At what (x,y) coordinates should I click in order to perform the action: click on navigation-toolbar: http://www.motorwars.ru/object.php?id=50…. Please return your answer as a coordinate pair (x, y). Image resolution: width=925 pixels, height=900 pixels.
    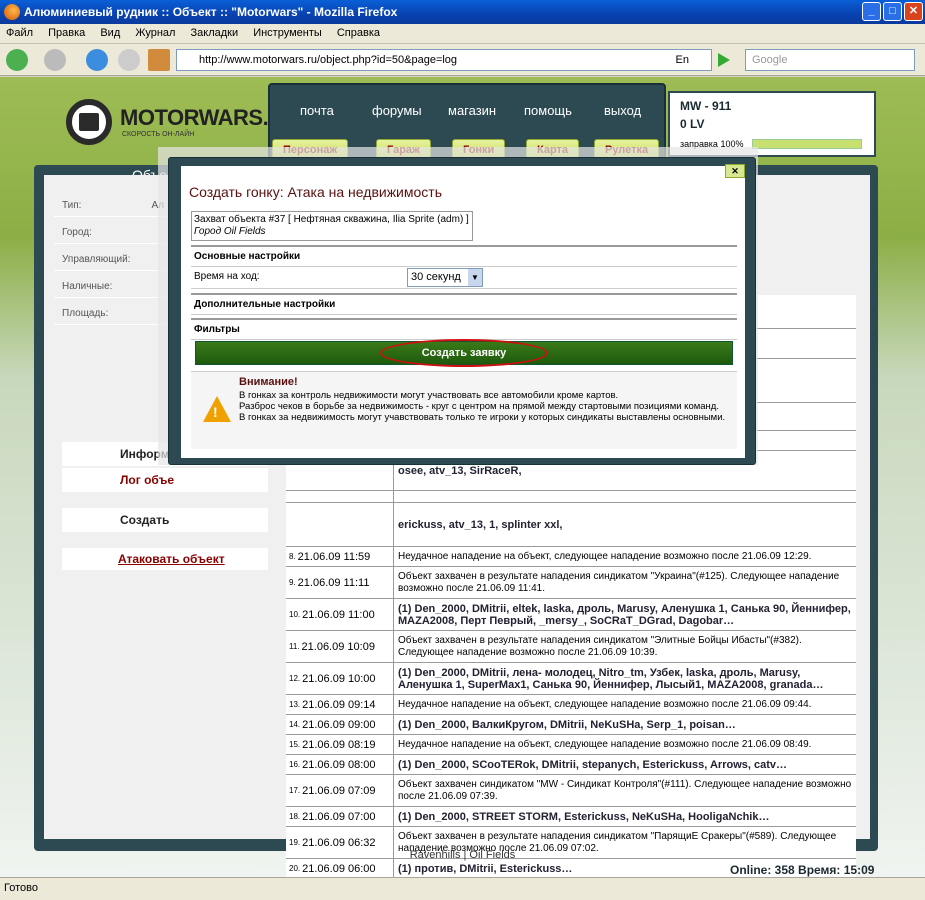
    Looking at the image, I should click on (462, 60).